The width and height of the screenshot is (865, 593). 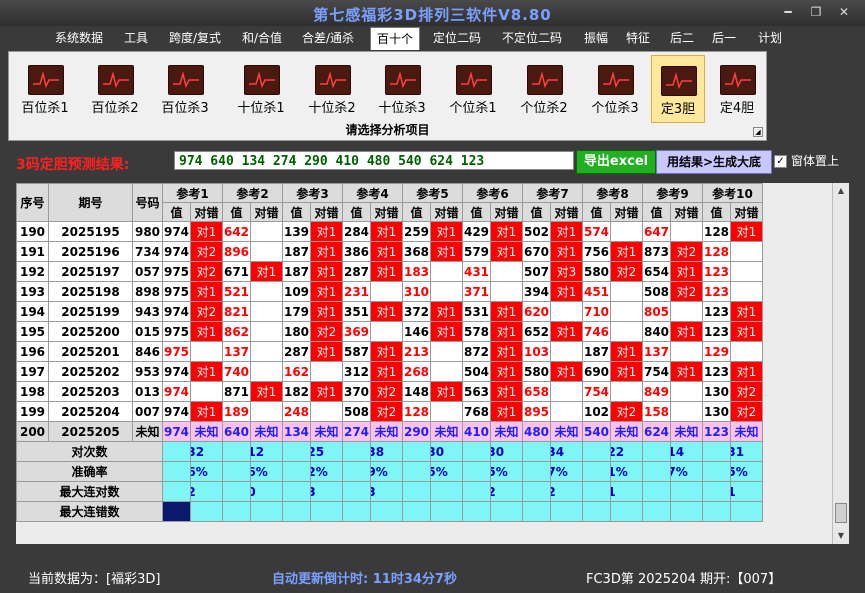 What do you see at coordinates (386, 471) in the screenshot?
I see `stats-value: 69%` at bounding box center [386, 471].